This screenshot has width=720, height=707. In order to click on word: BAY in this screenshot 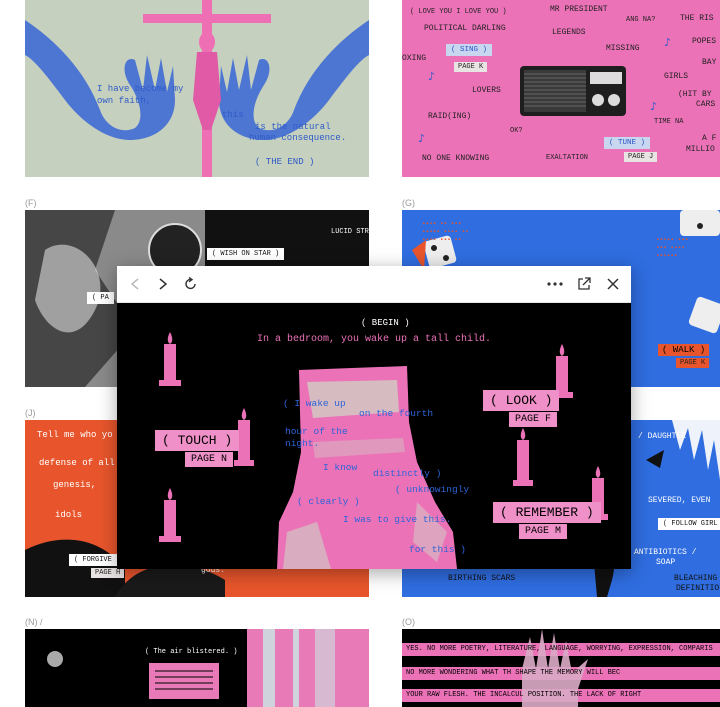, I will do `click(709, 62)`.